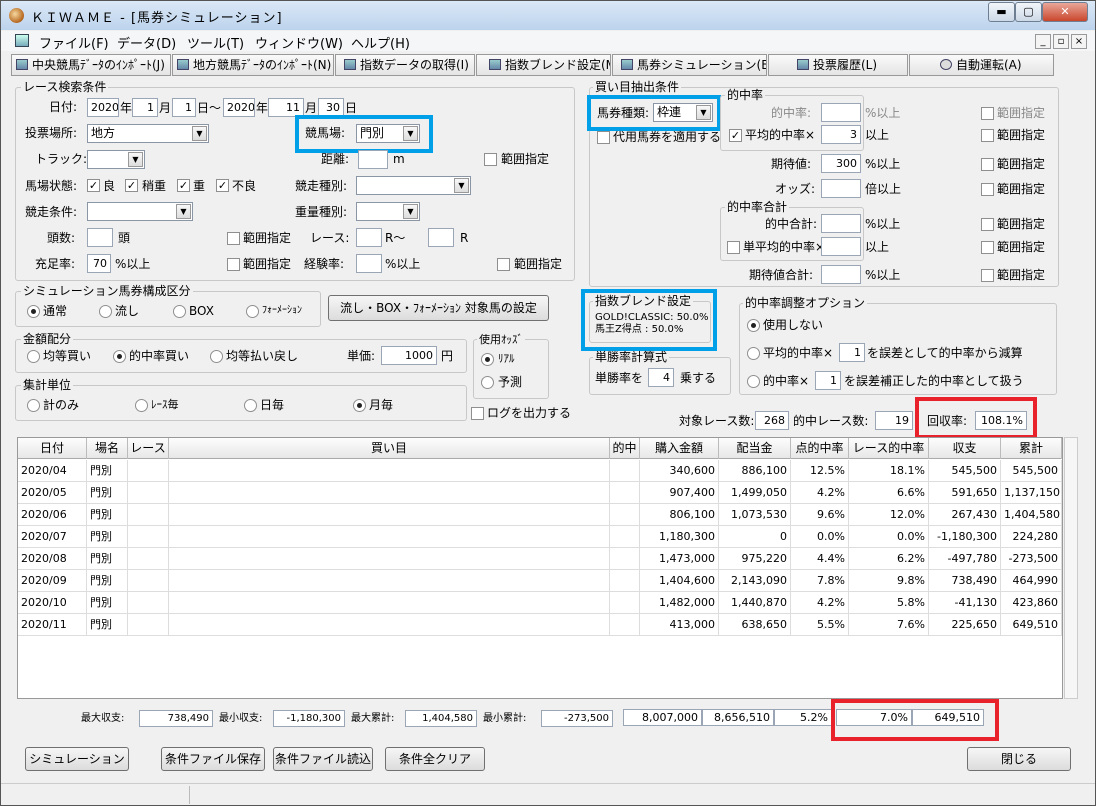  Describe the element at coordinates (987, 113) in the screenshot. I see `hit-rate-range-checkbox` at that location.